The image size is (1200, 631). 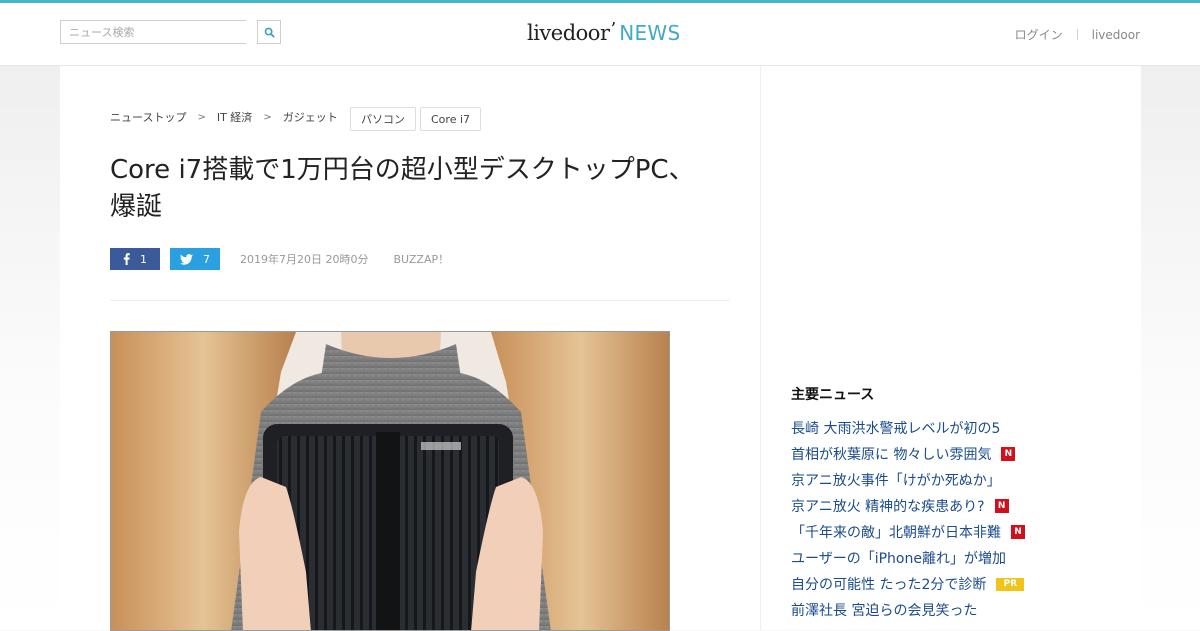 I want to click on breadcrumb: ニューストップ > IT 経済 > ガジェット, so click(x=224, y=117).